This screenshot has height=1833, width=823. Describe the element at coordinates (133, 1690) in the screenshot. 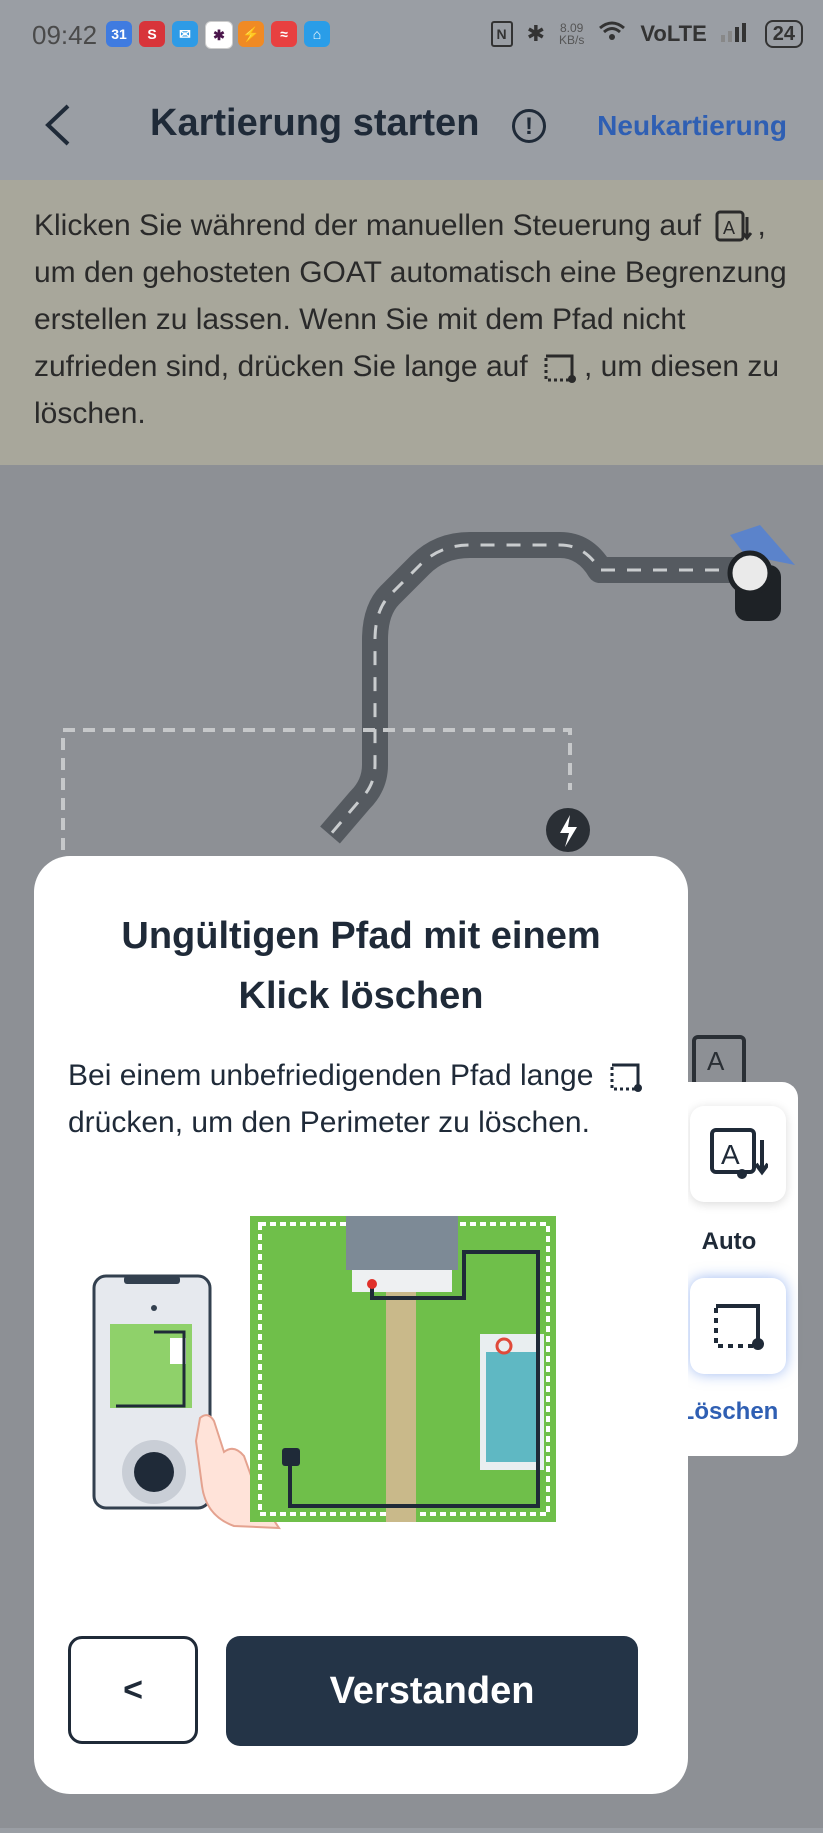

I see `previous-button: <` at that location.